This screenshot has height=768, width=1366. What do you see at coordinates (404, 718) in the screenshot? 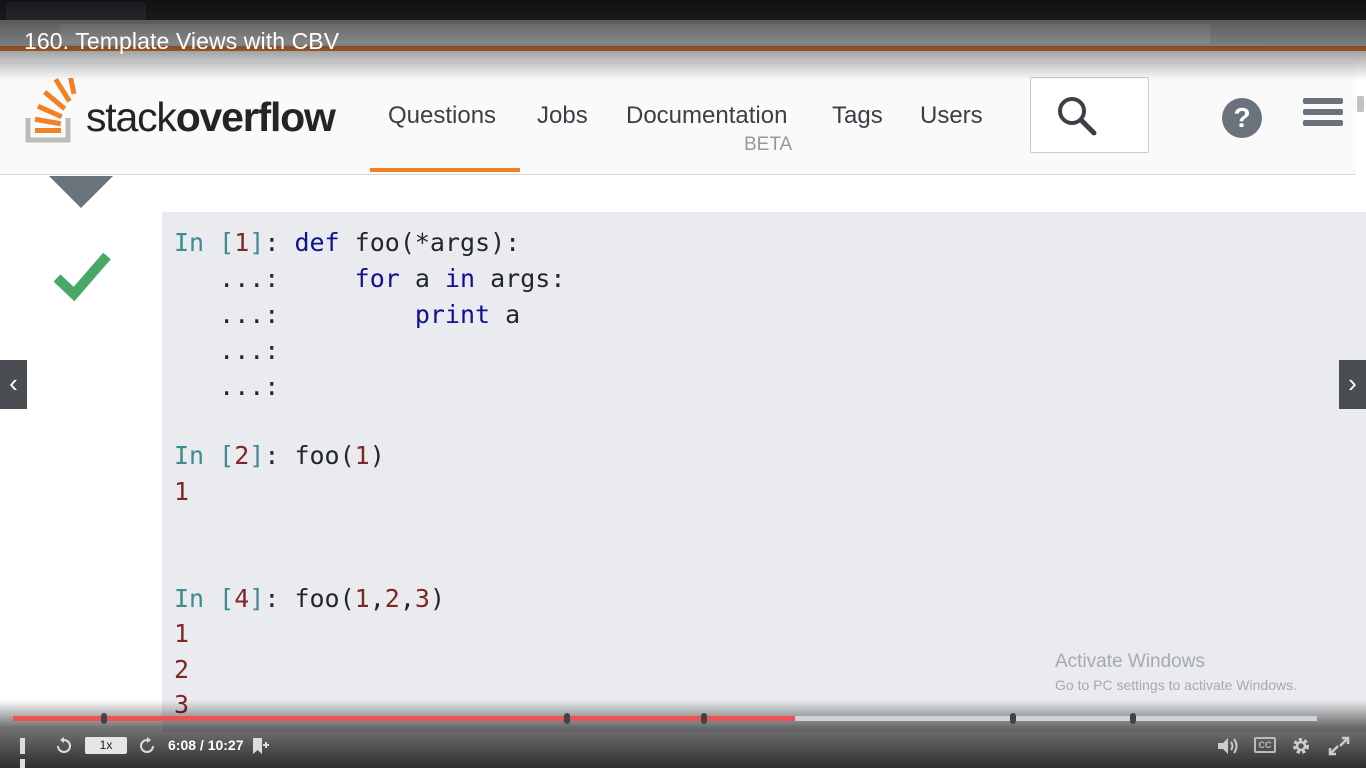
I see `progress-fill` at bounding box center [404, 718].